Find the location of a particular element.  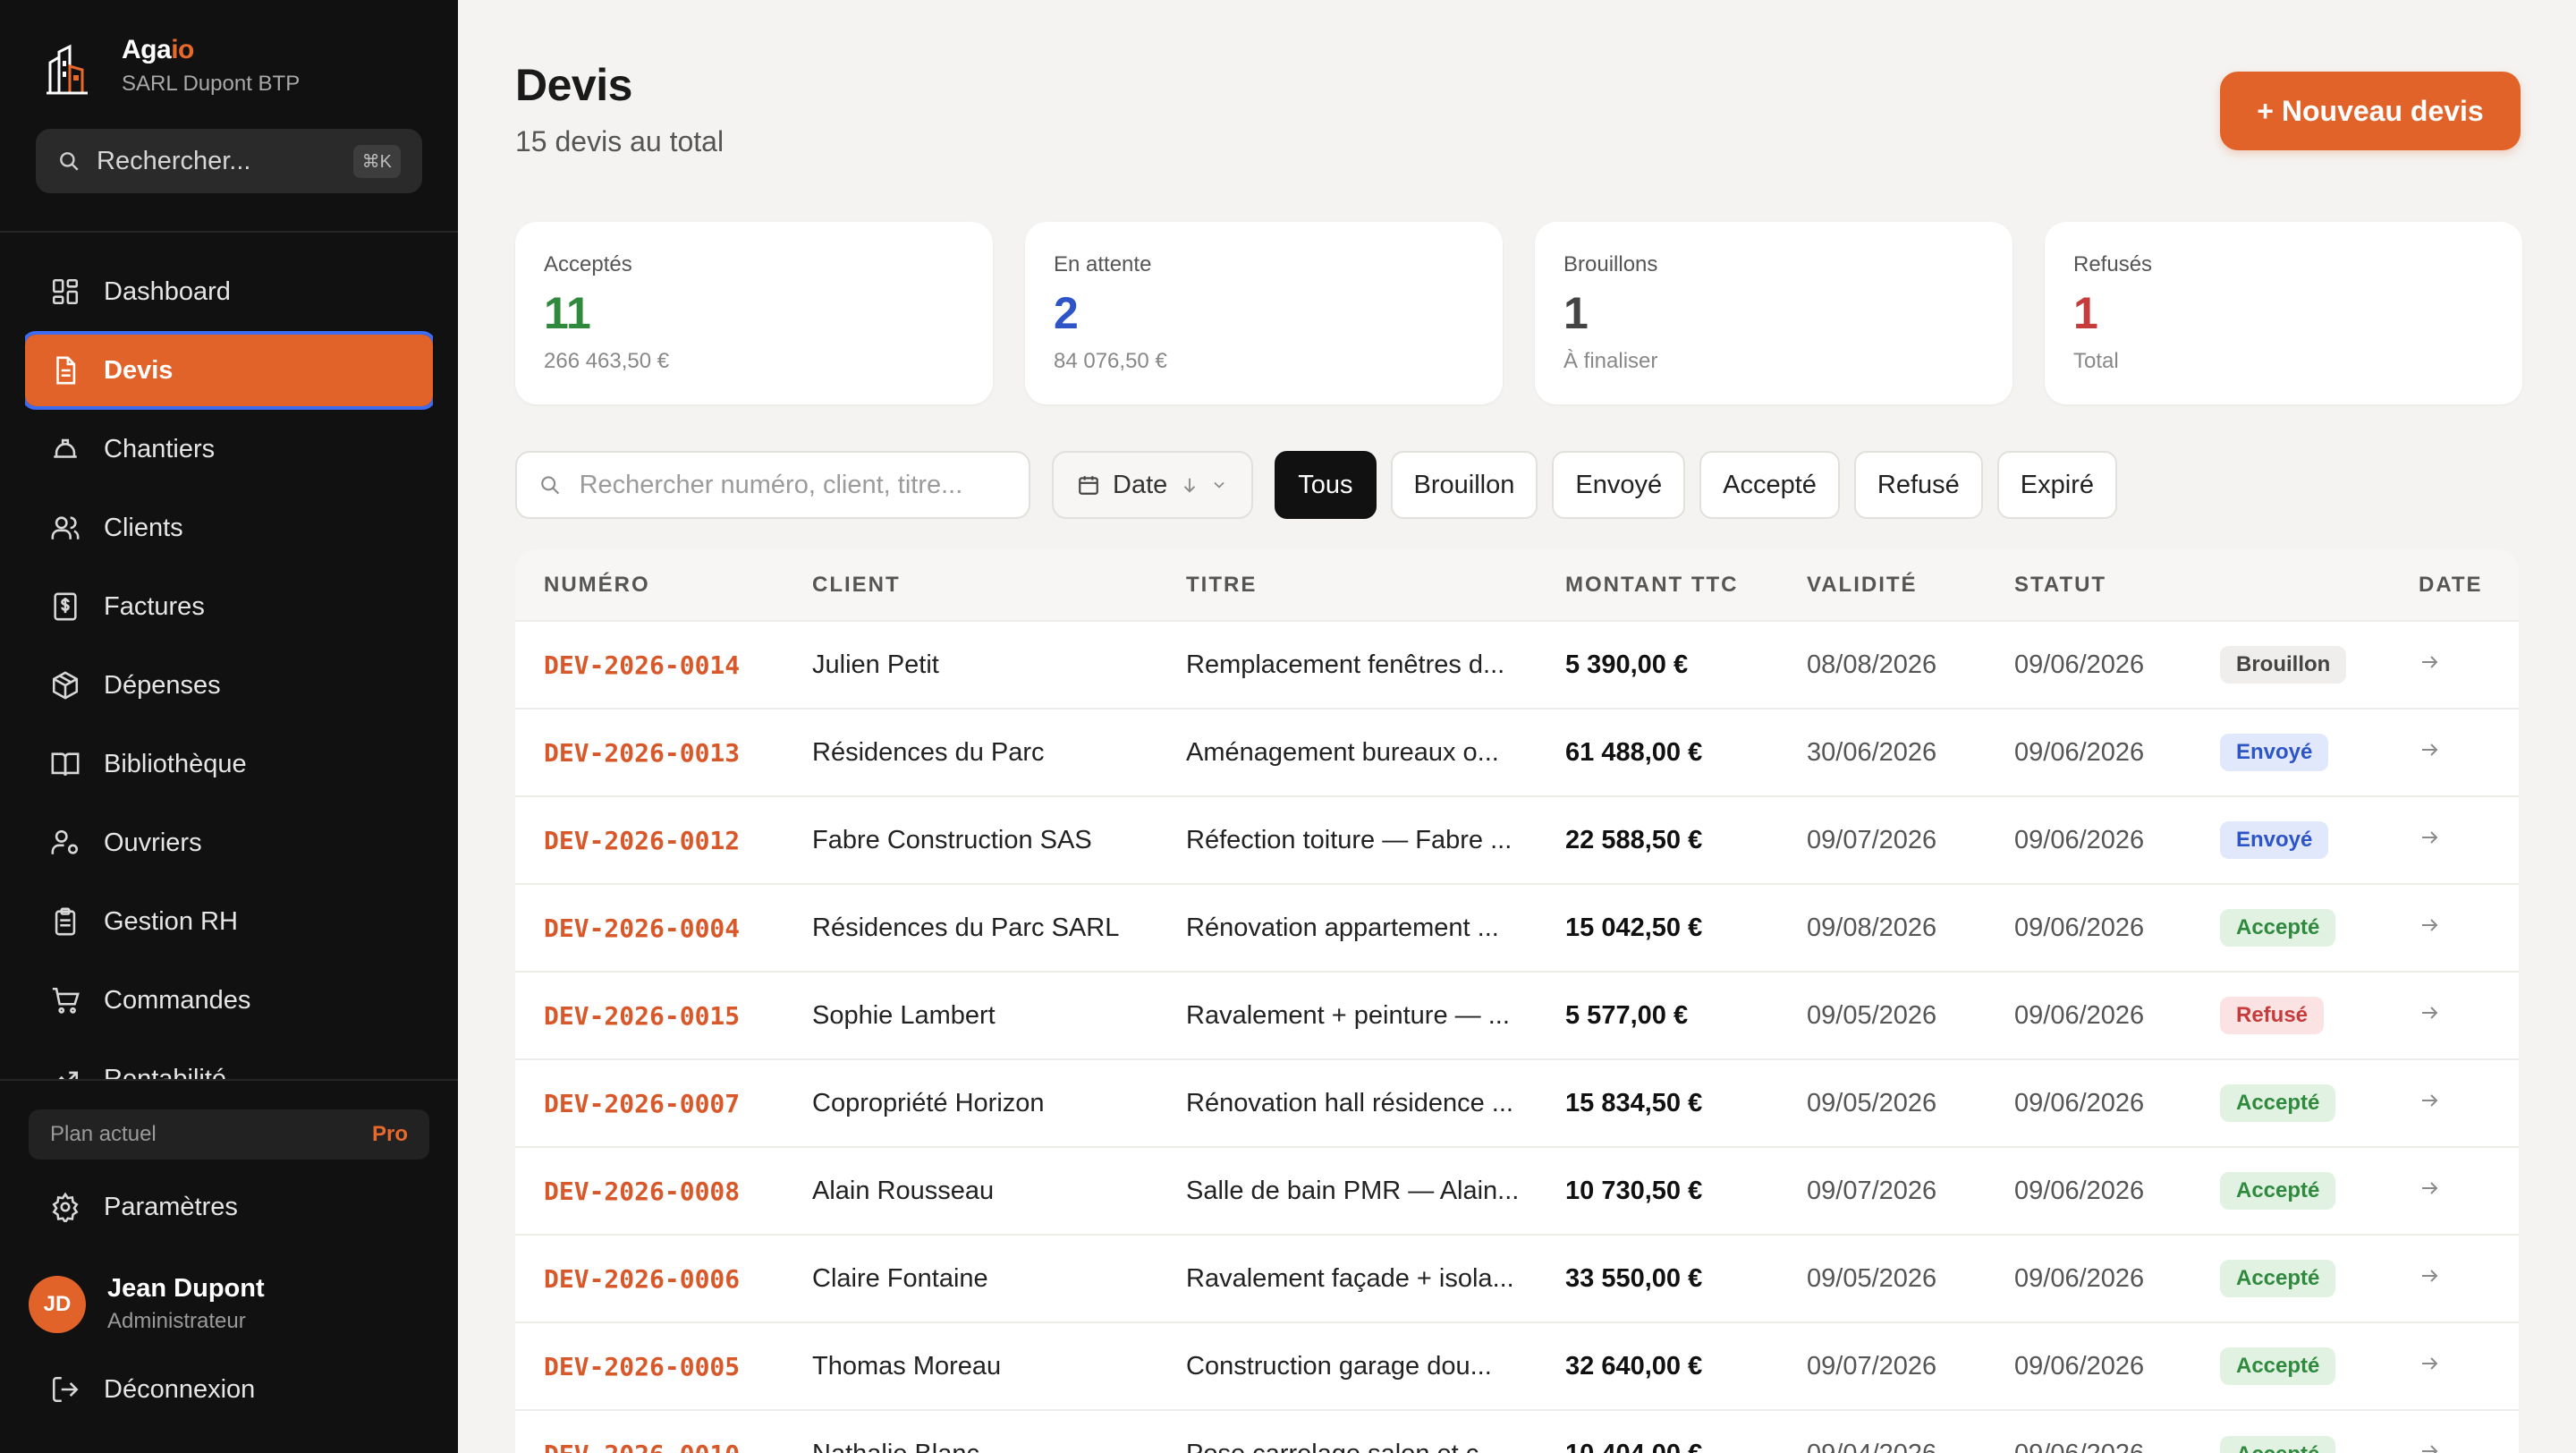

quote-number: DEV-2026-0006 is located at coordinates (649, 1278).